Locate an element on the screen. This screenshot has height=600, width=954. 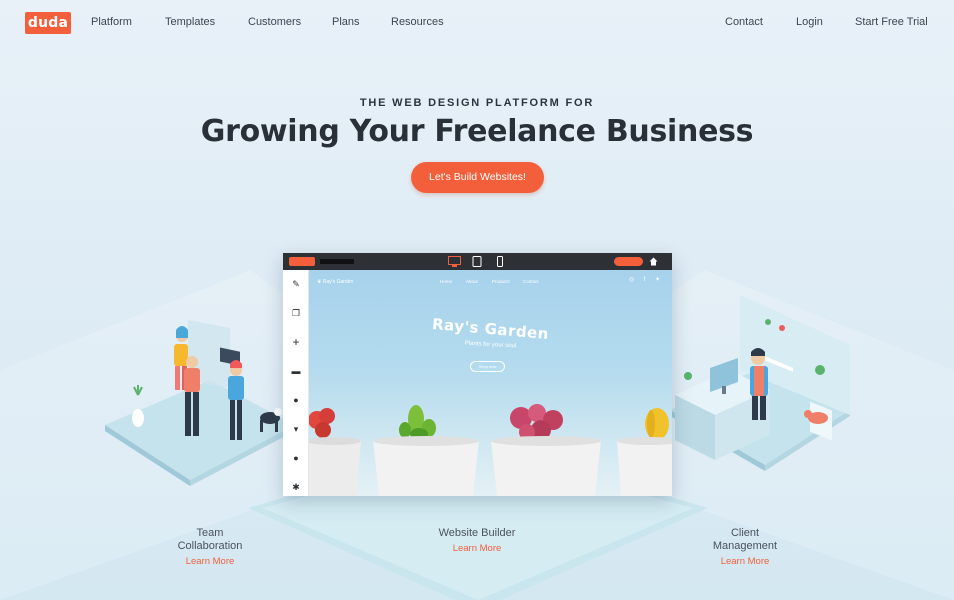
instagram-icon: ◎ is located at coordinates (631, 280).